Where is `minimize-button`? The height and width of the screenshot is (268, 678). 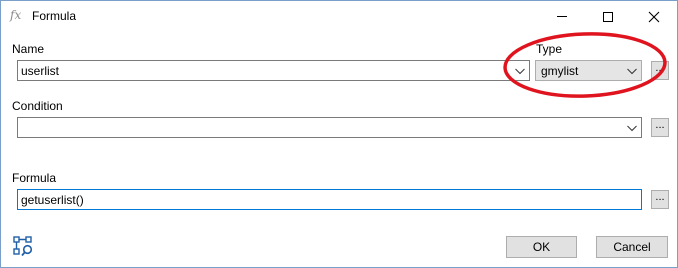
minimize-button is located at coordinates (562, 16).